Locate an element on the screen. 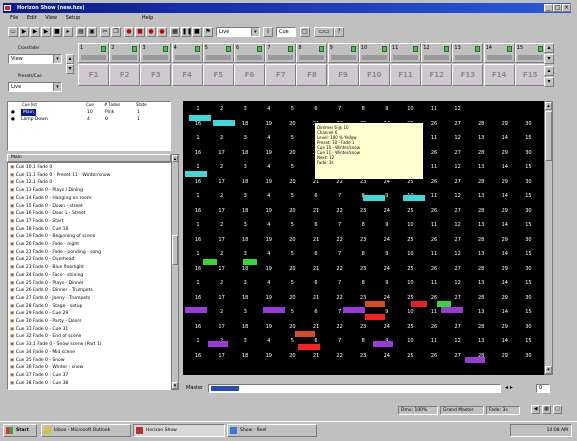 The width and height of the screenshot is (577, 441). channel-cell: 9 is located at coordinates (387, 225).